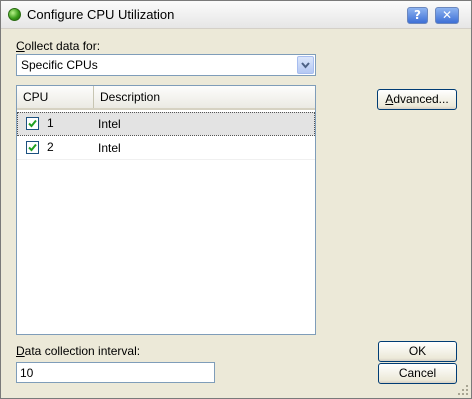  I want to click on app-icon, so click(14, 14).